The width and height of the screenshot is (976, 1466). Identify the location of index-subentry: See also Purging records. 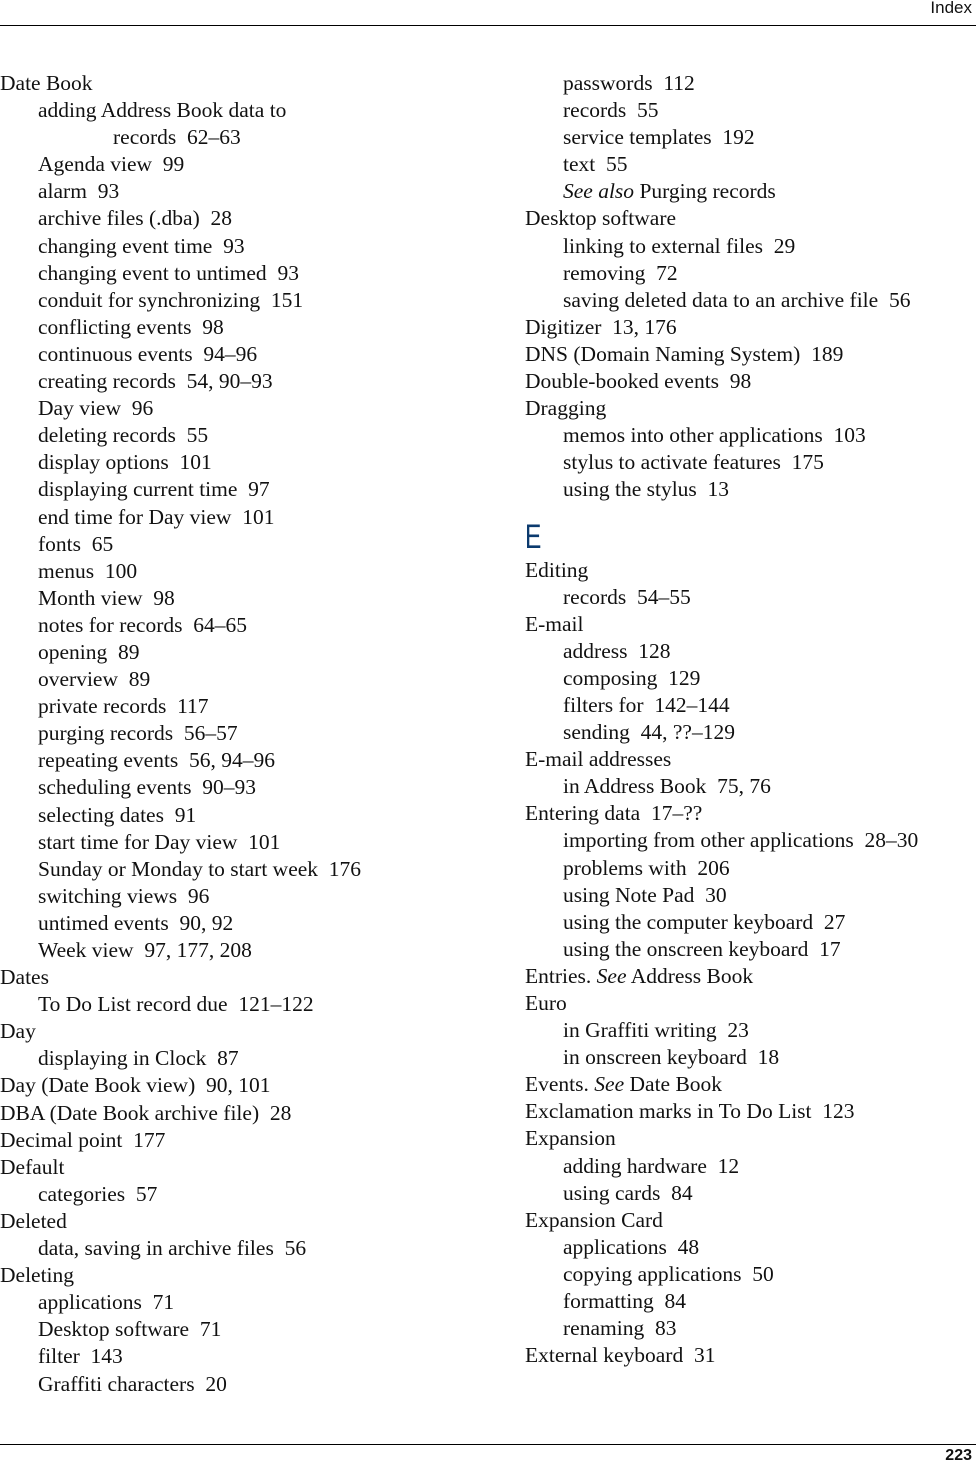
(750, 191).